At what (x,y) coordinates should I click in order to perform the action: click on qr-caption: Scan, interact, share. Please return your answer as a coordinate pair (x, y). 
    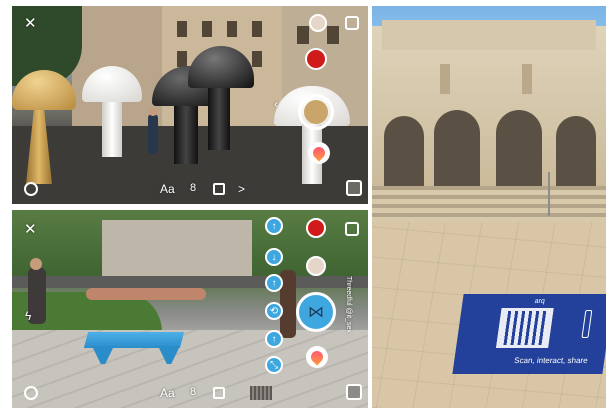
    Looking at the image, I should click on (551, 360).